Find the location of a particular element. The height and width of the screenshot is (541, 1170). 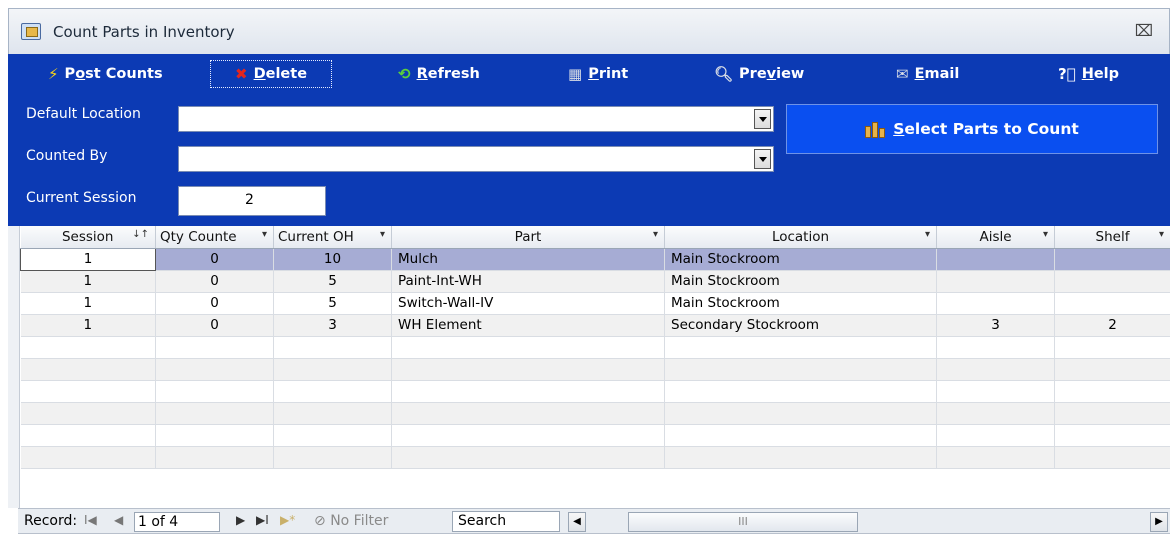

col-header-session: Session ↓↑ is located at coordinates (88, 237).